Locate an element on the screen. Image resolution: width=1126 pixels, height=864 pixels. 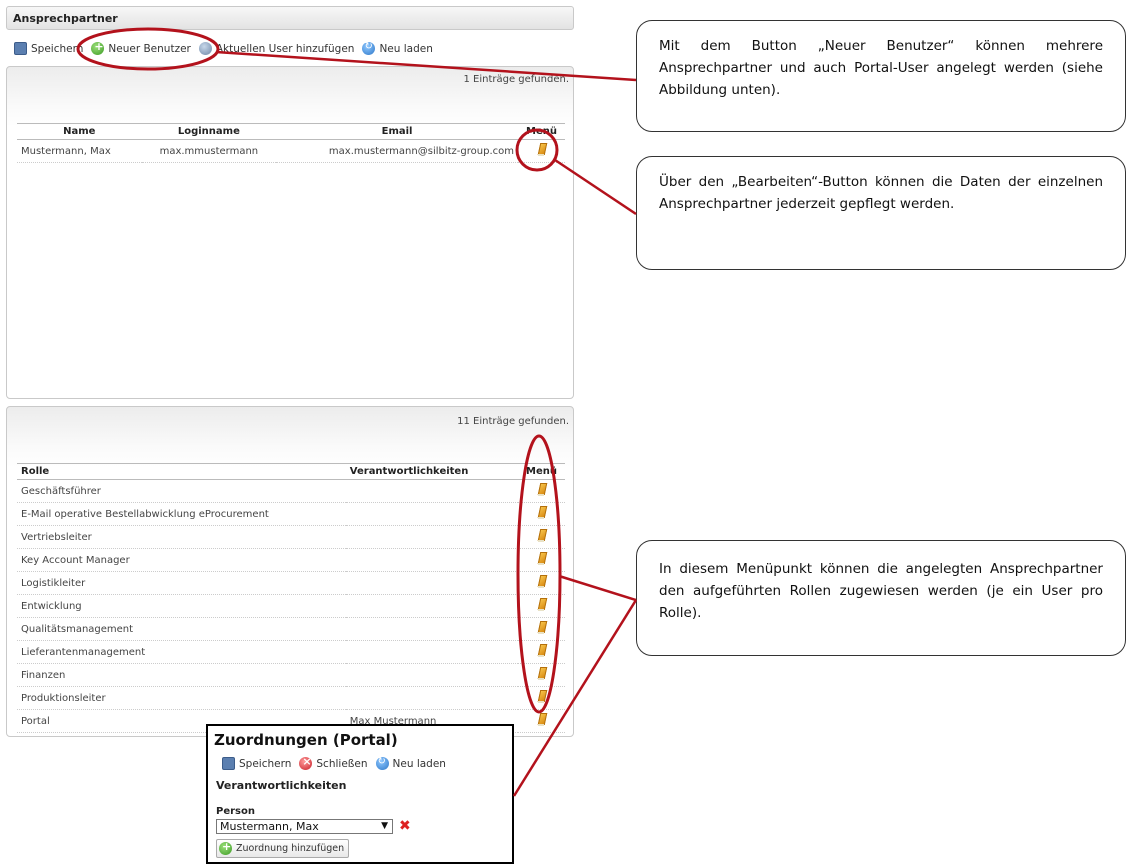
highlight-roles-ellipse is located at coordinates (539, 574).